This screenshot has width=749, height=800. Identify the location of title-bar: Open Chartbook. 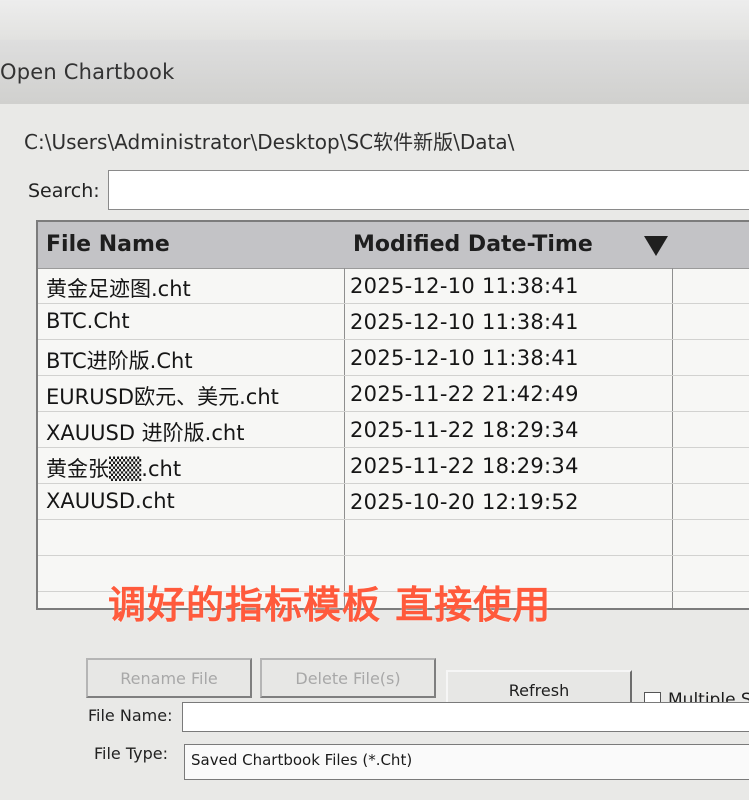
(374, 72).